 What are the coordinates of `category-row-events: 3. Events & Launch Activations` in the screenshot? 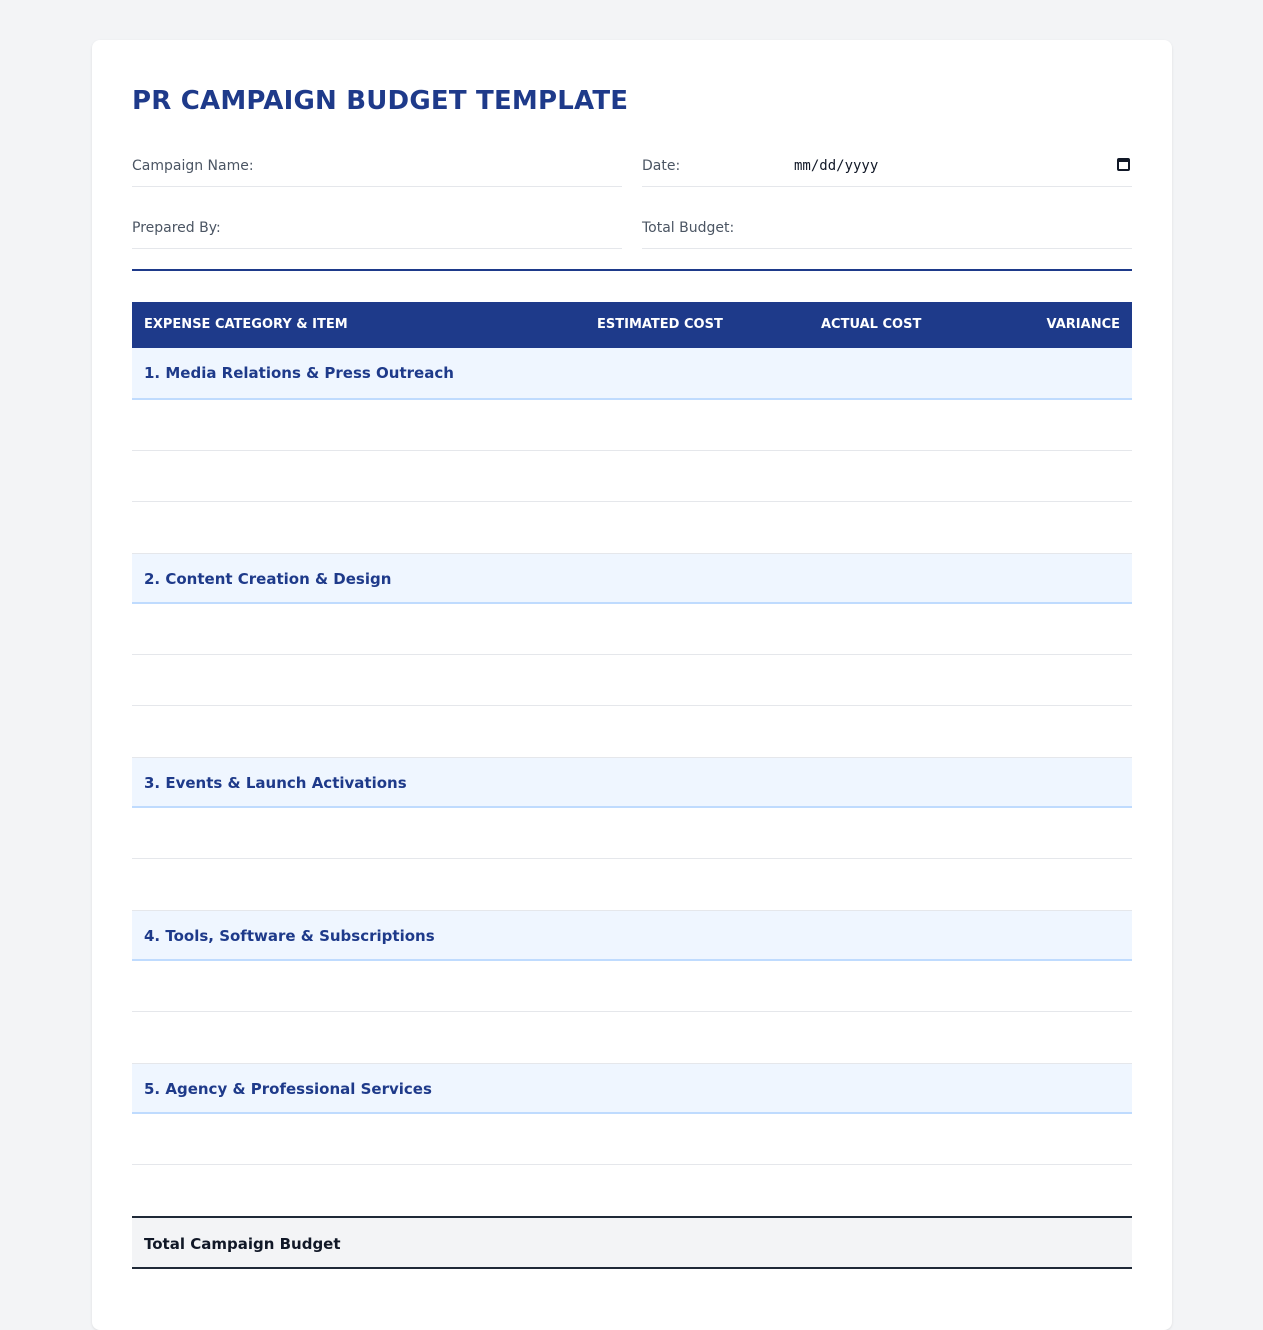 It's located at (632, 782).